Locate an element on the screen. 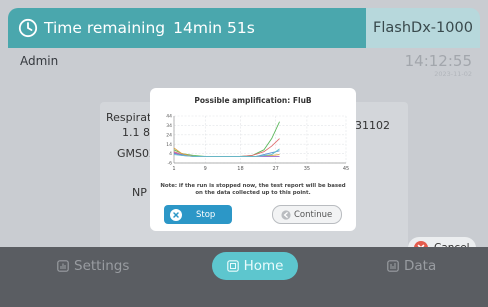 The width and height of the screenshot is (488, 307). header-bar: Time remaining 14min 51s FlashDx-1000 is located at coordinates (244, 28).